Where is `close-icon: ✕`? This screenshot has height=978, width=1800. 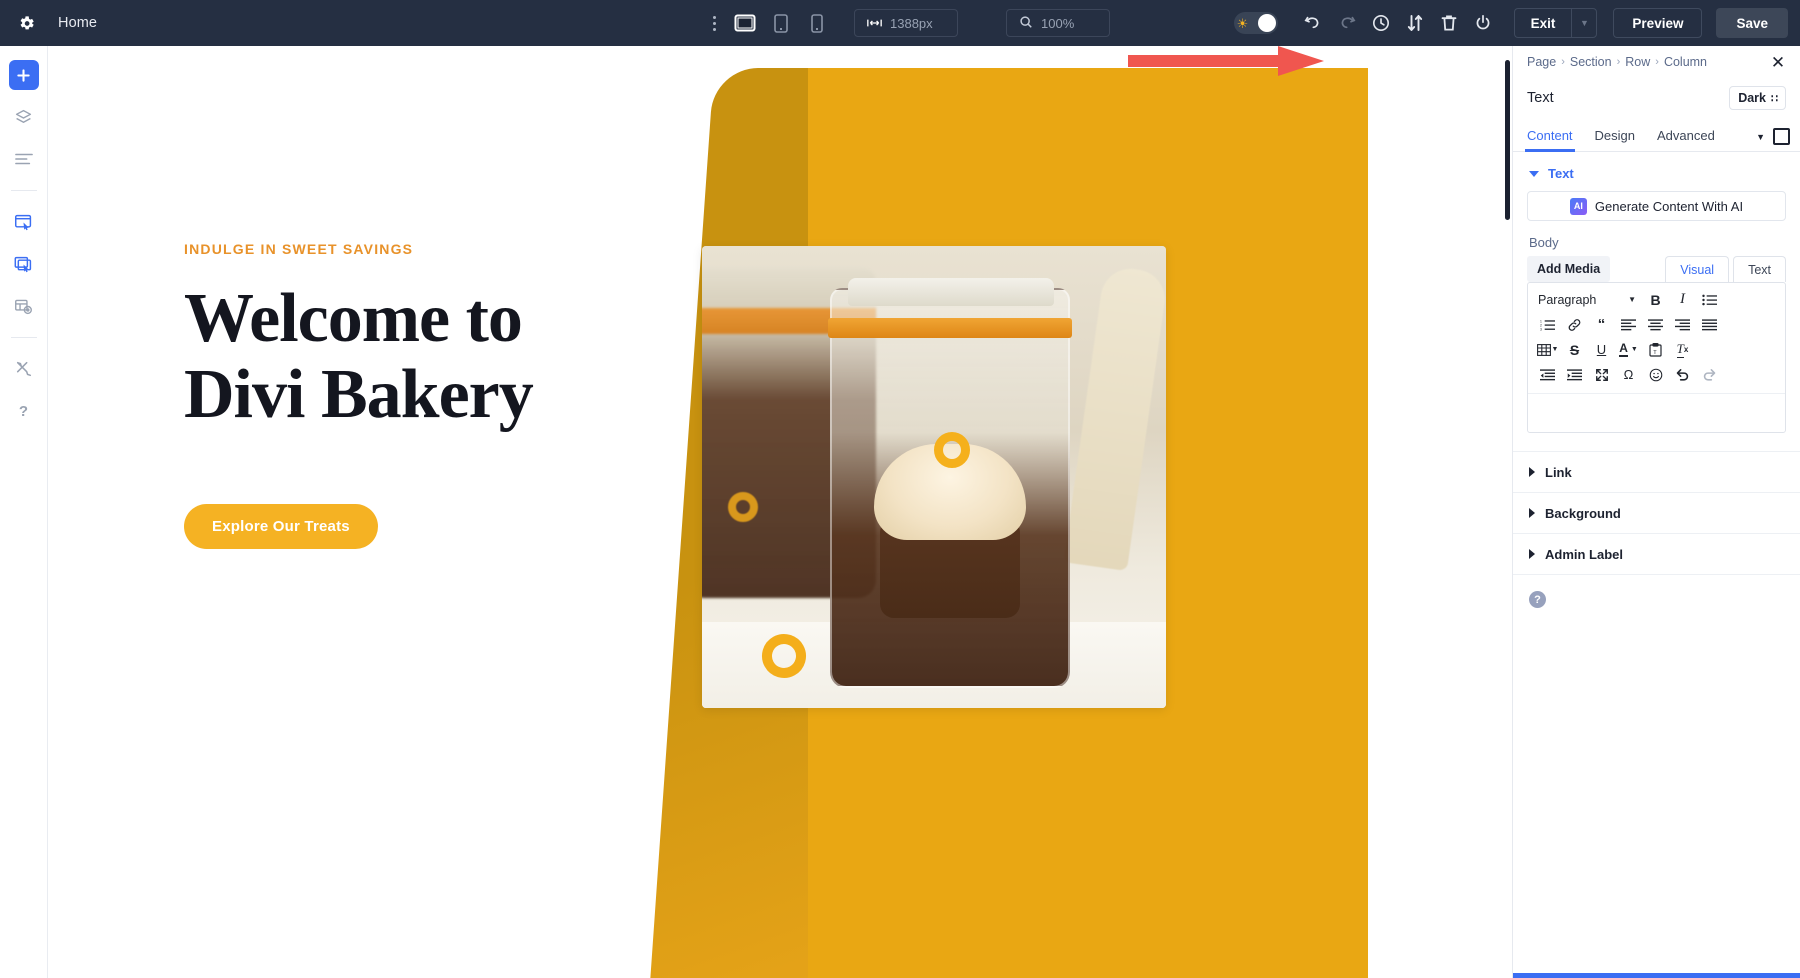
close-icon: ✕ is located at coordinates (1778, 63).